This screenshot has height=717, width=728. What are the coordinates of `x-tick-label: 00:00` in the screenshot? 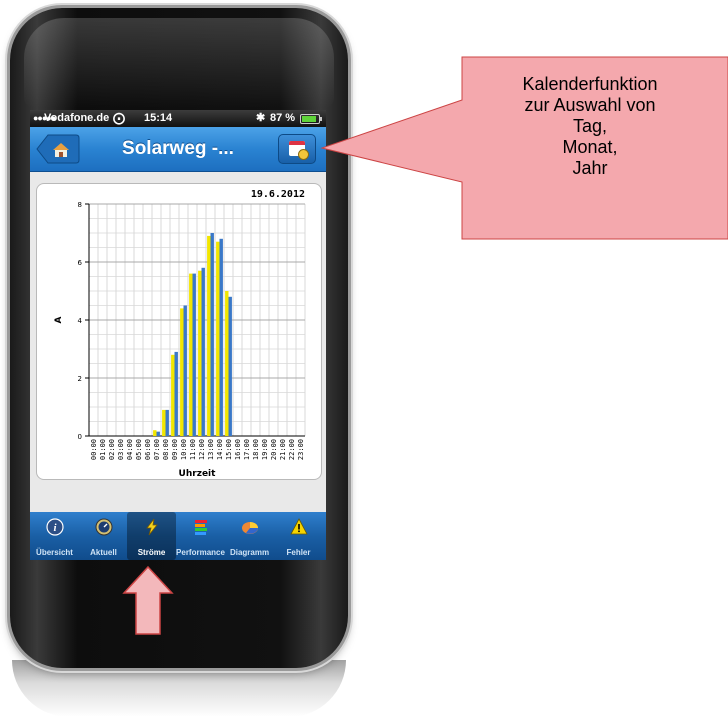 It's located at (94, 449).